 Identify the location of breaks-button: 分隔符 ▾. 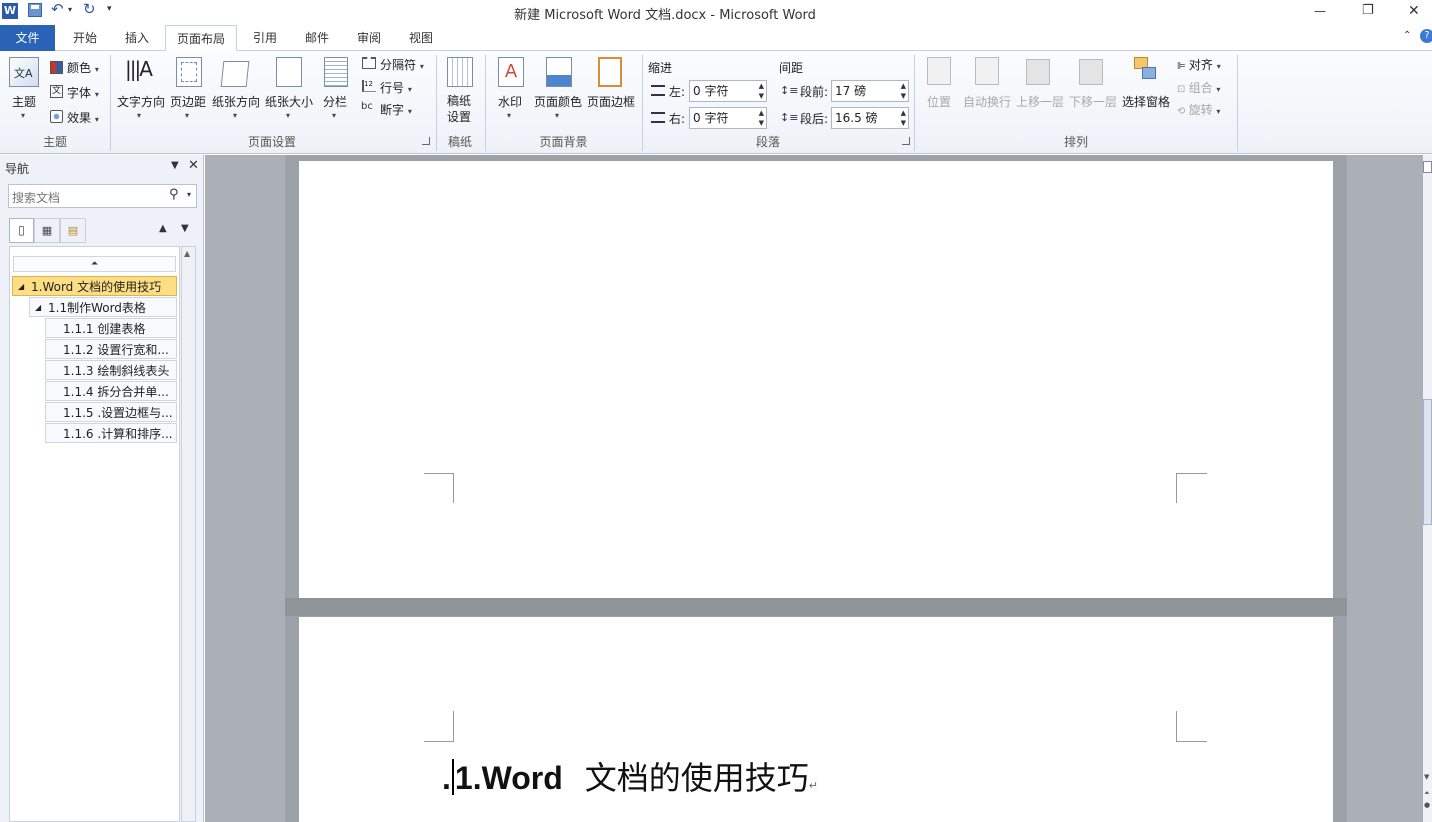
(402, 64).